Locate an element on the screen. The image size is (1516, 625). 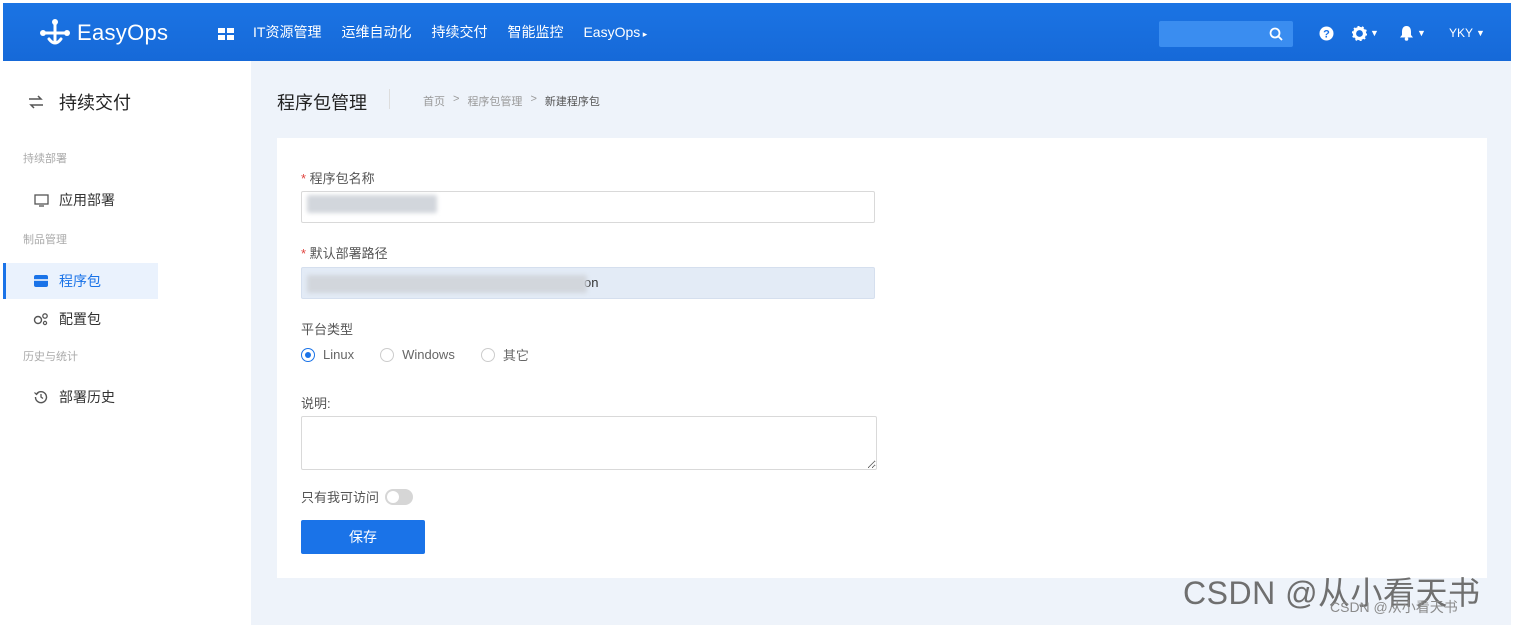
app-grid-icon is located at coordinates (226, 34).